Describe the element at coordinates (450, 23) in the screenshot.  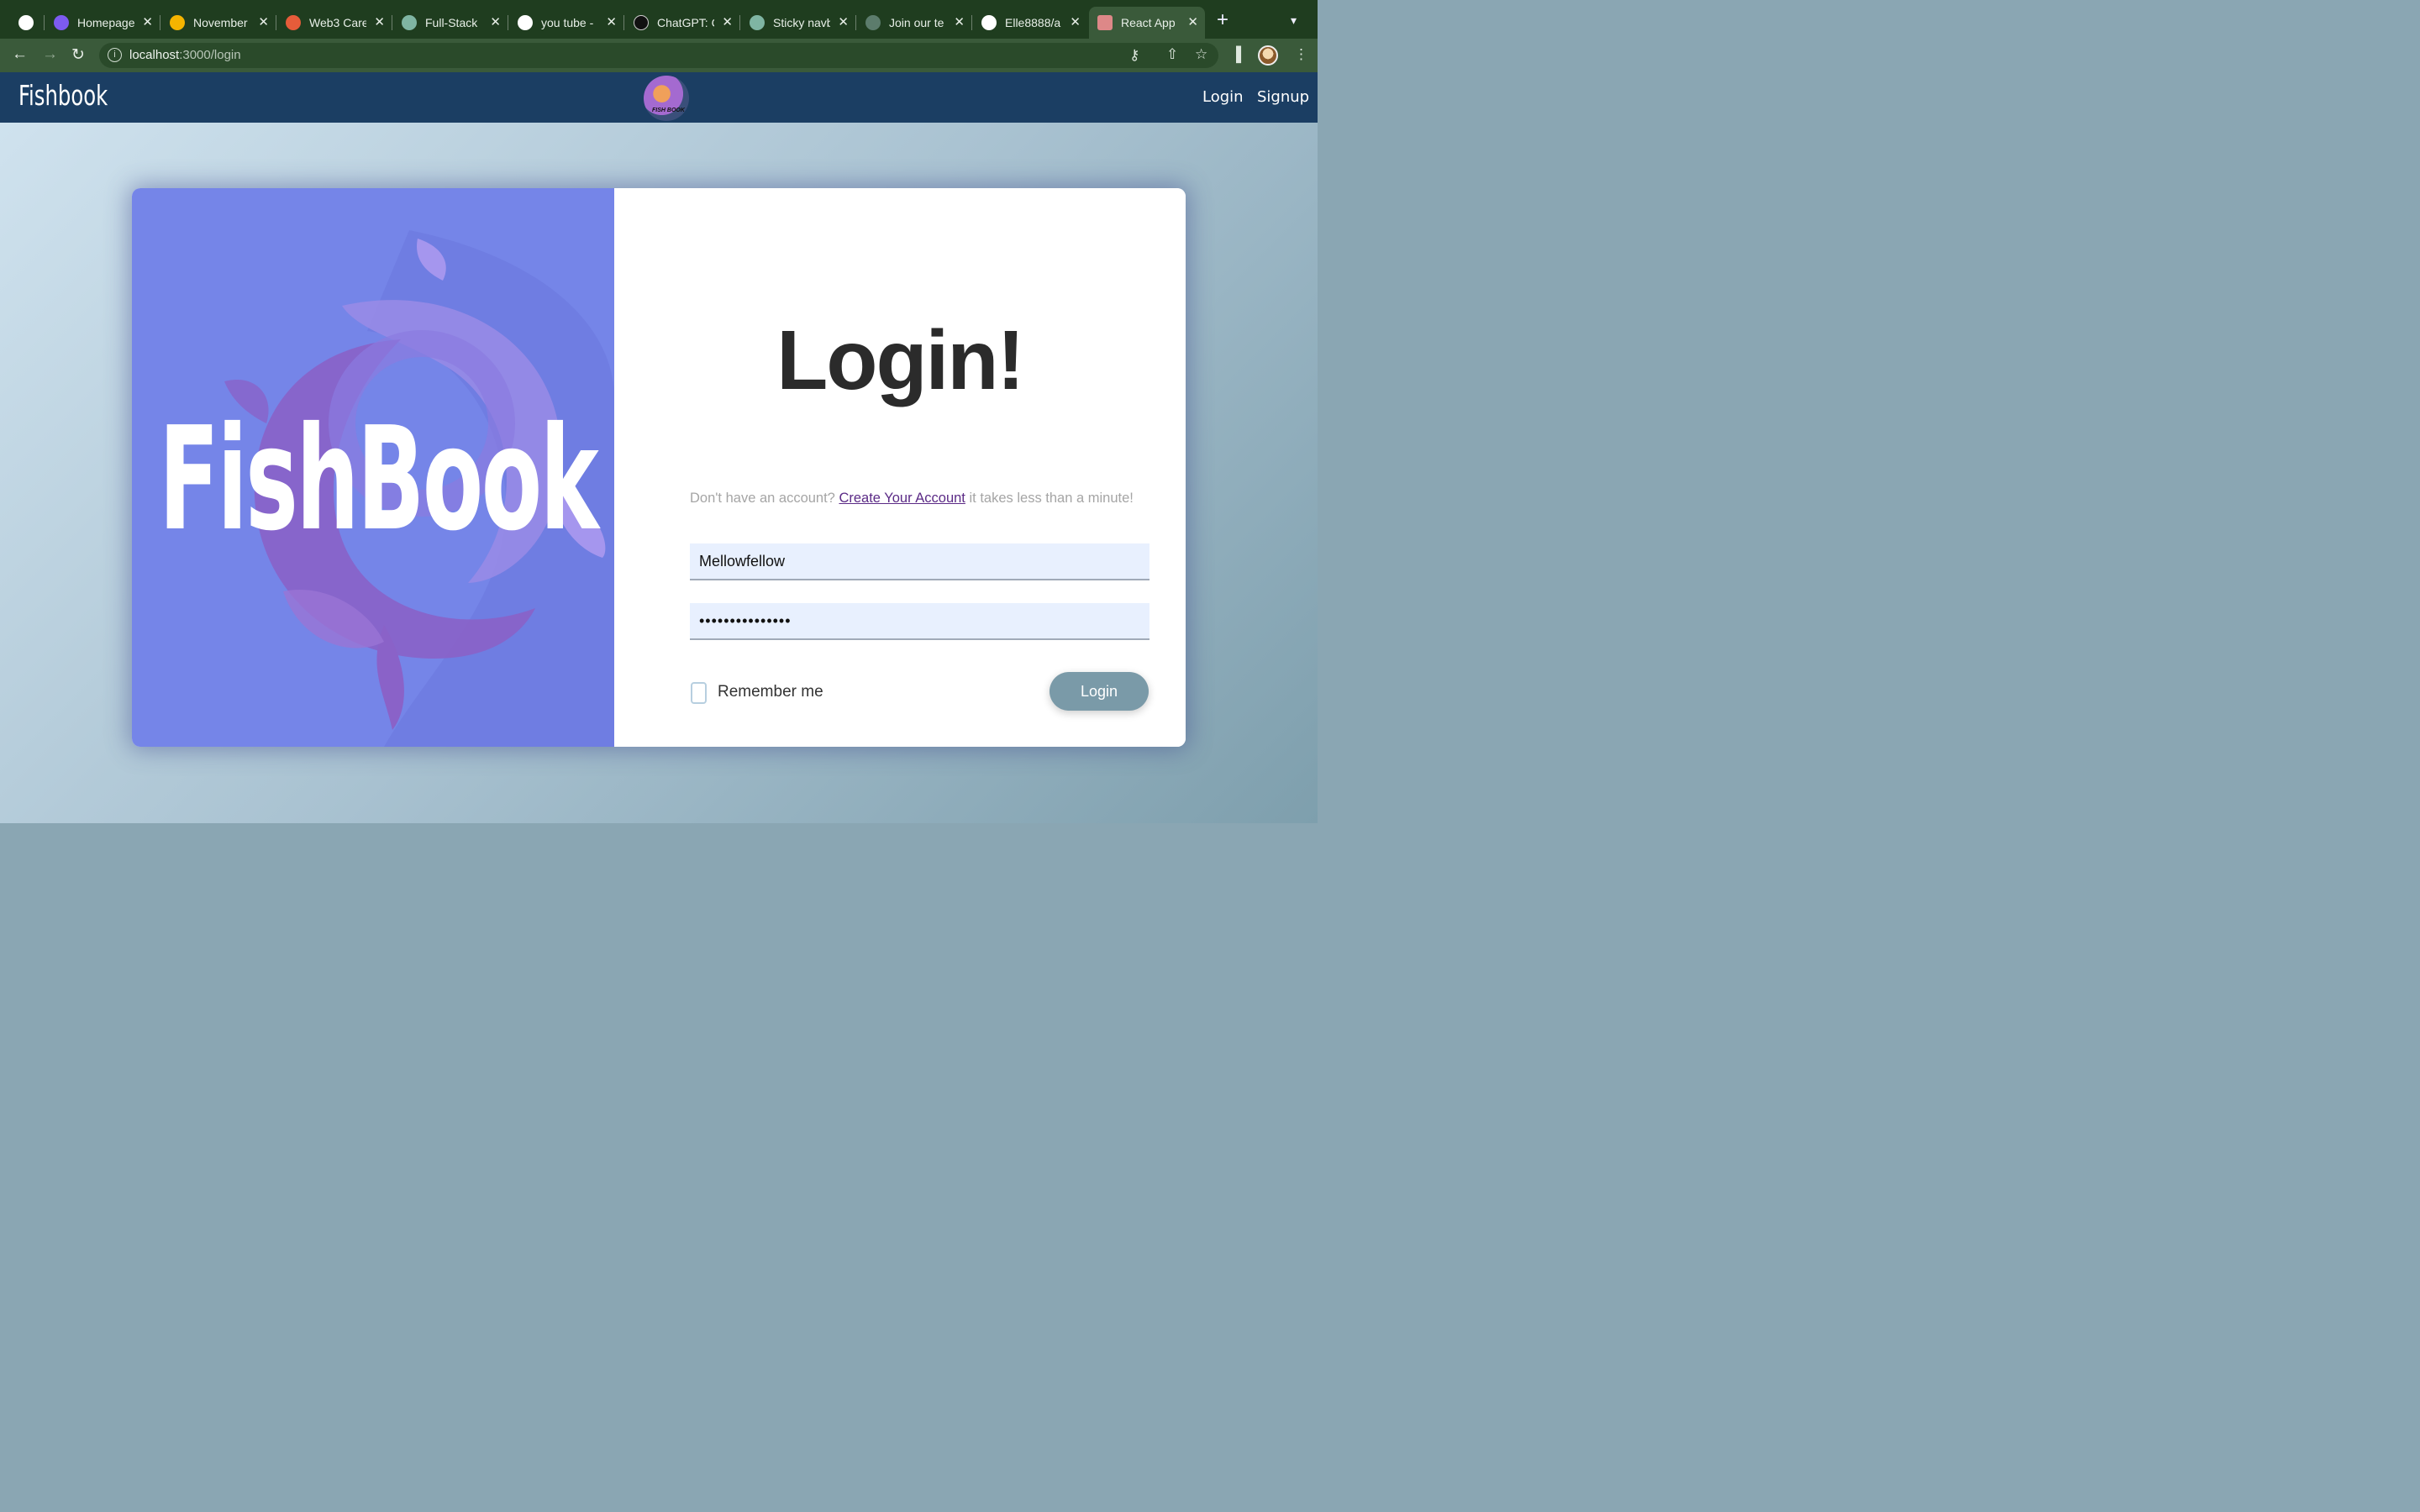
I see `tab-full-stack: Full-Stack ✕` at that location.